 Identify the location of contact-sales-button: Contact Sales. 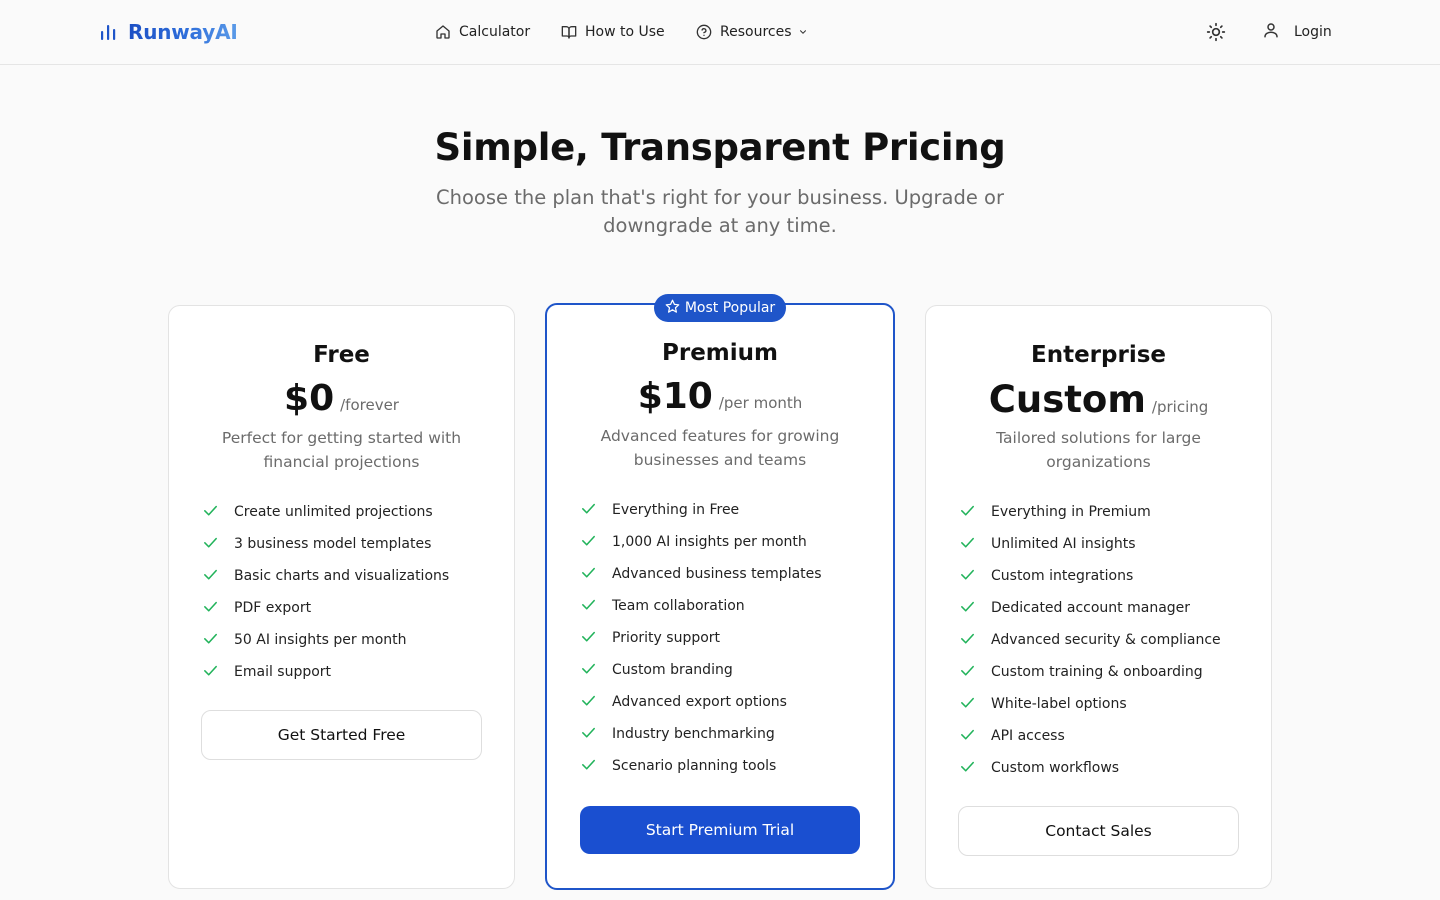
(1098, 831).